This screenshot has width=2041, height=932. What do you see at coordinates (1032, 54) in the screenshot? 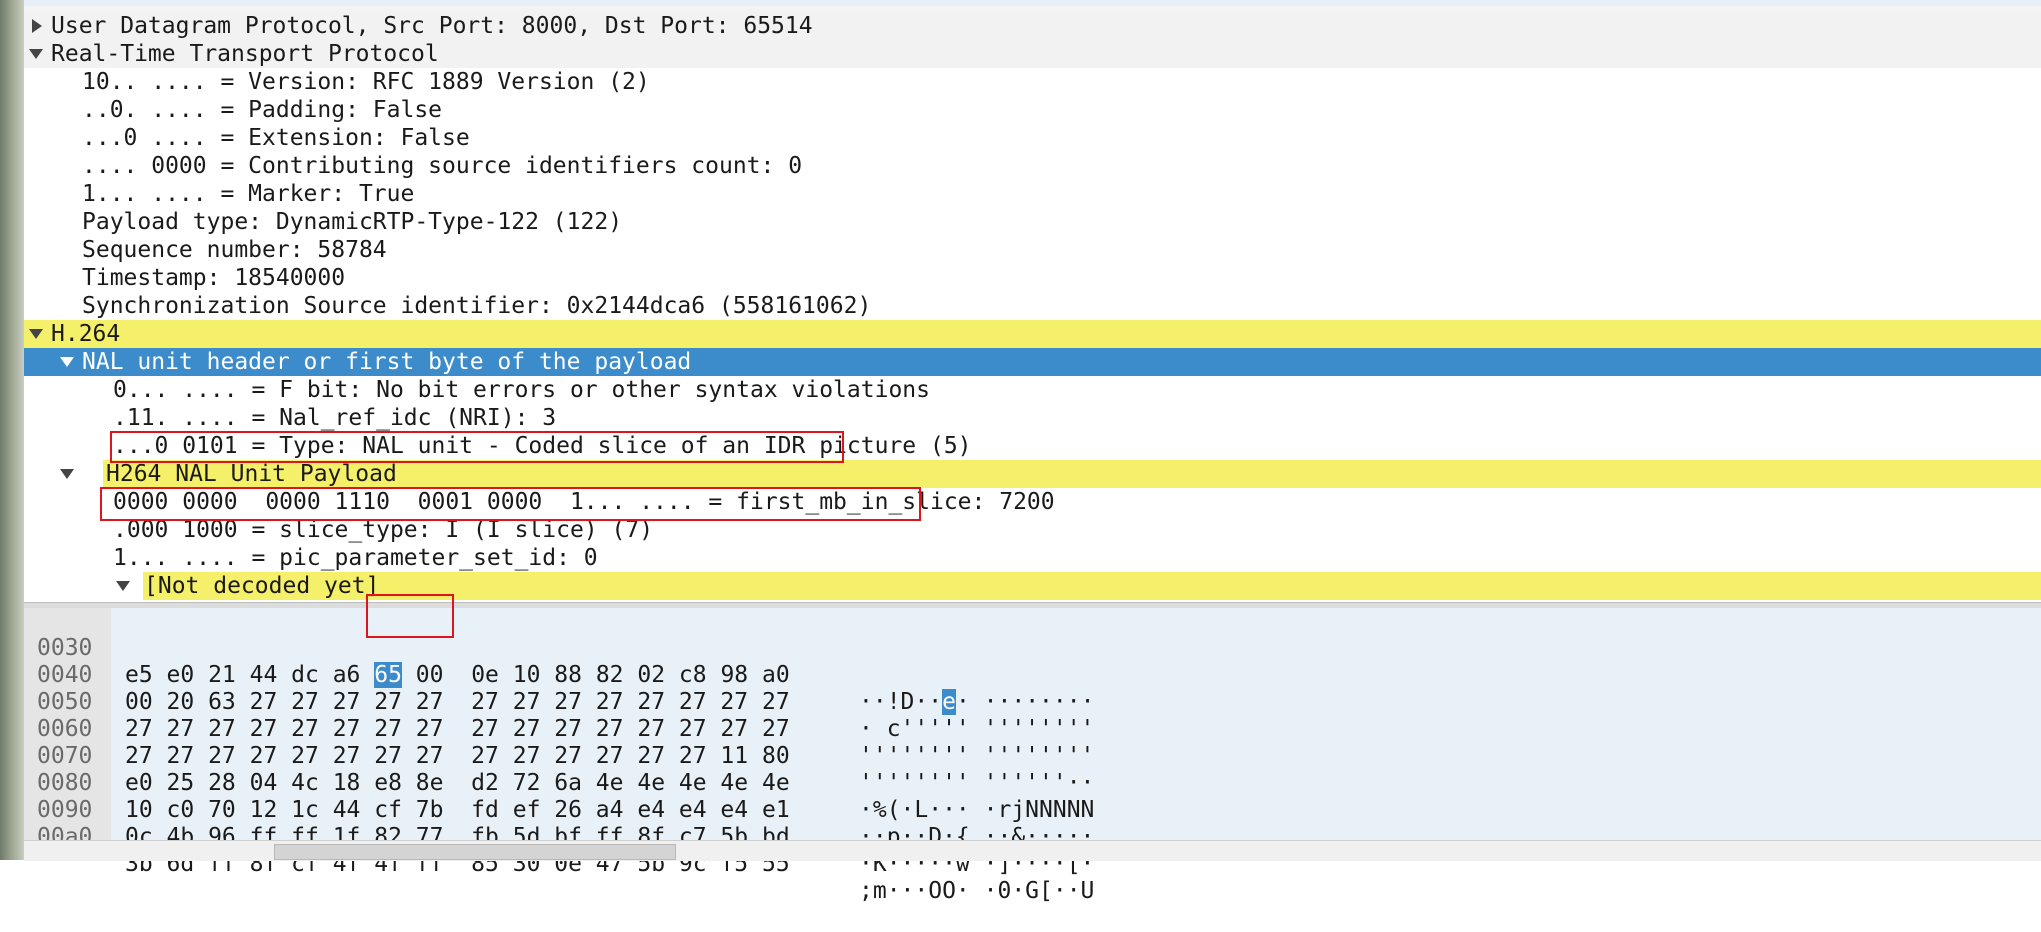
I see `tree-row-rtp: Real-Time Transport Protocol` at bounding box center [1032, 54].